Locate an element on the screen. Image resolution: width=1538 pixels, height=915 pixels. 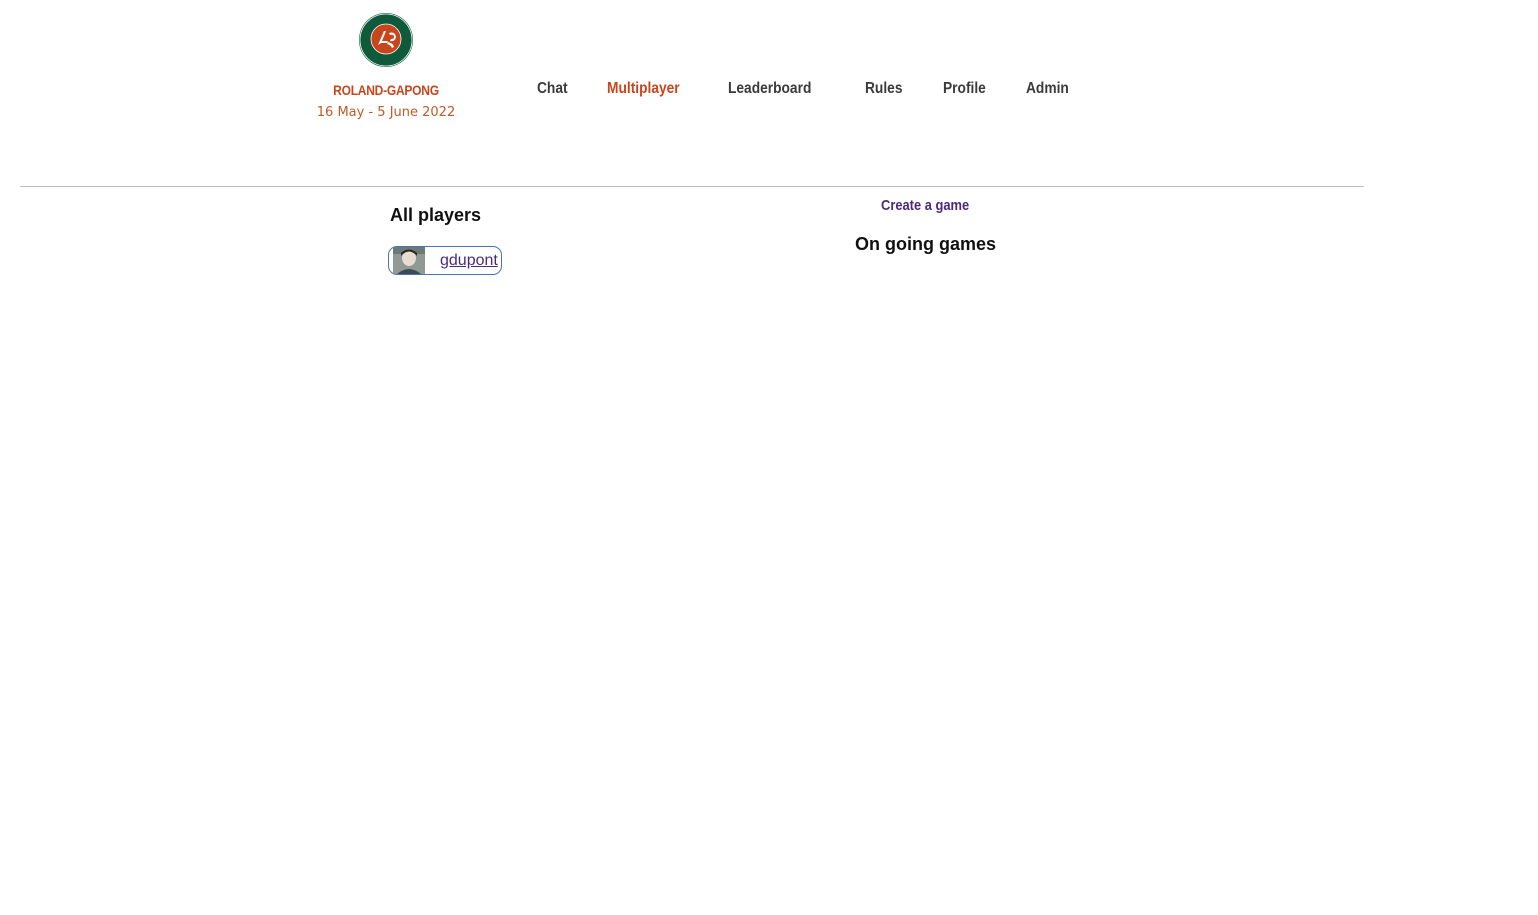
brand: ROLAND-GAPONG 16 May - 5 June 2022 is located at coordinates (386, 66).